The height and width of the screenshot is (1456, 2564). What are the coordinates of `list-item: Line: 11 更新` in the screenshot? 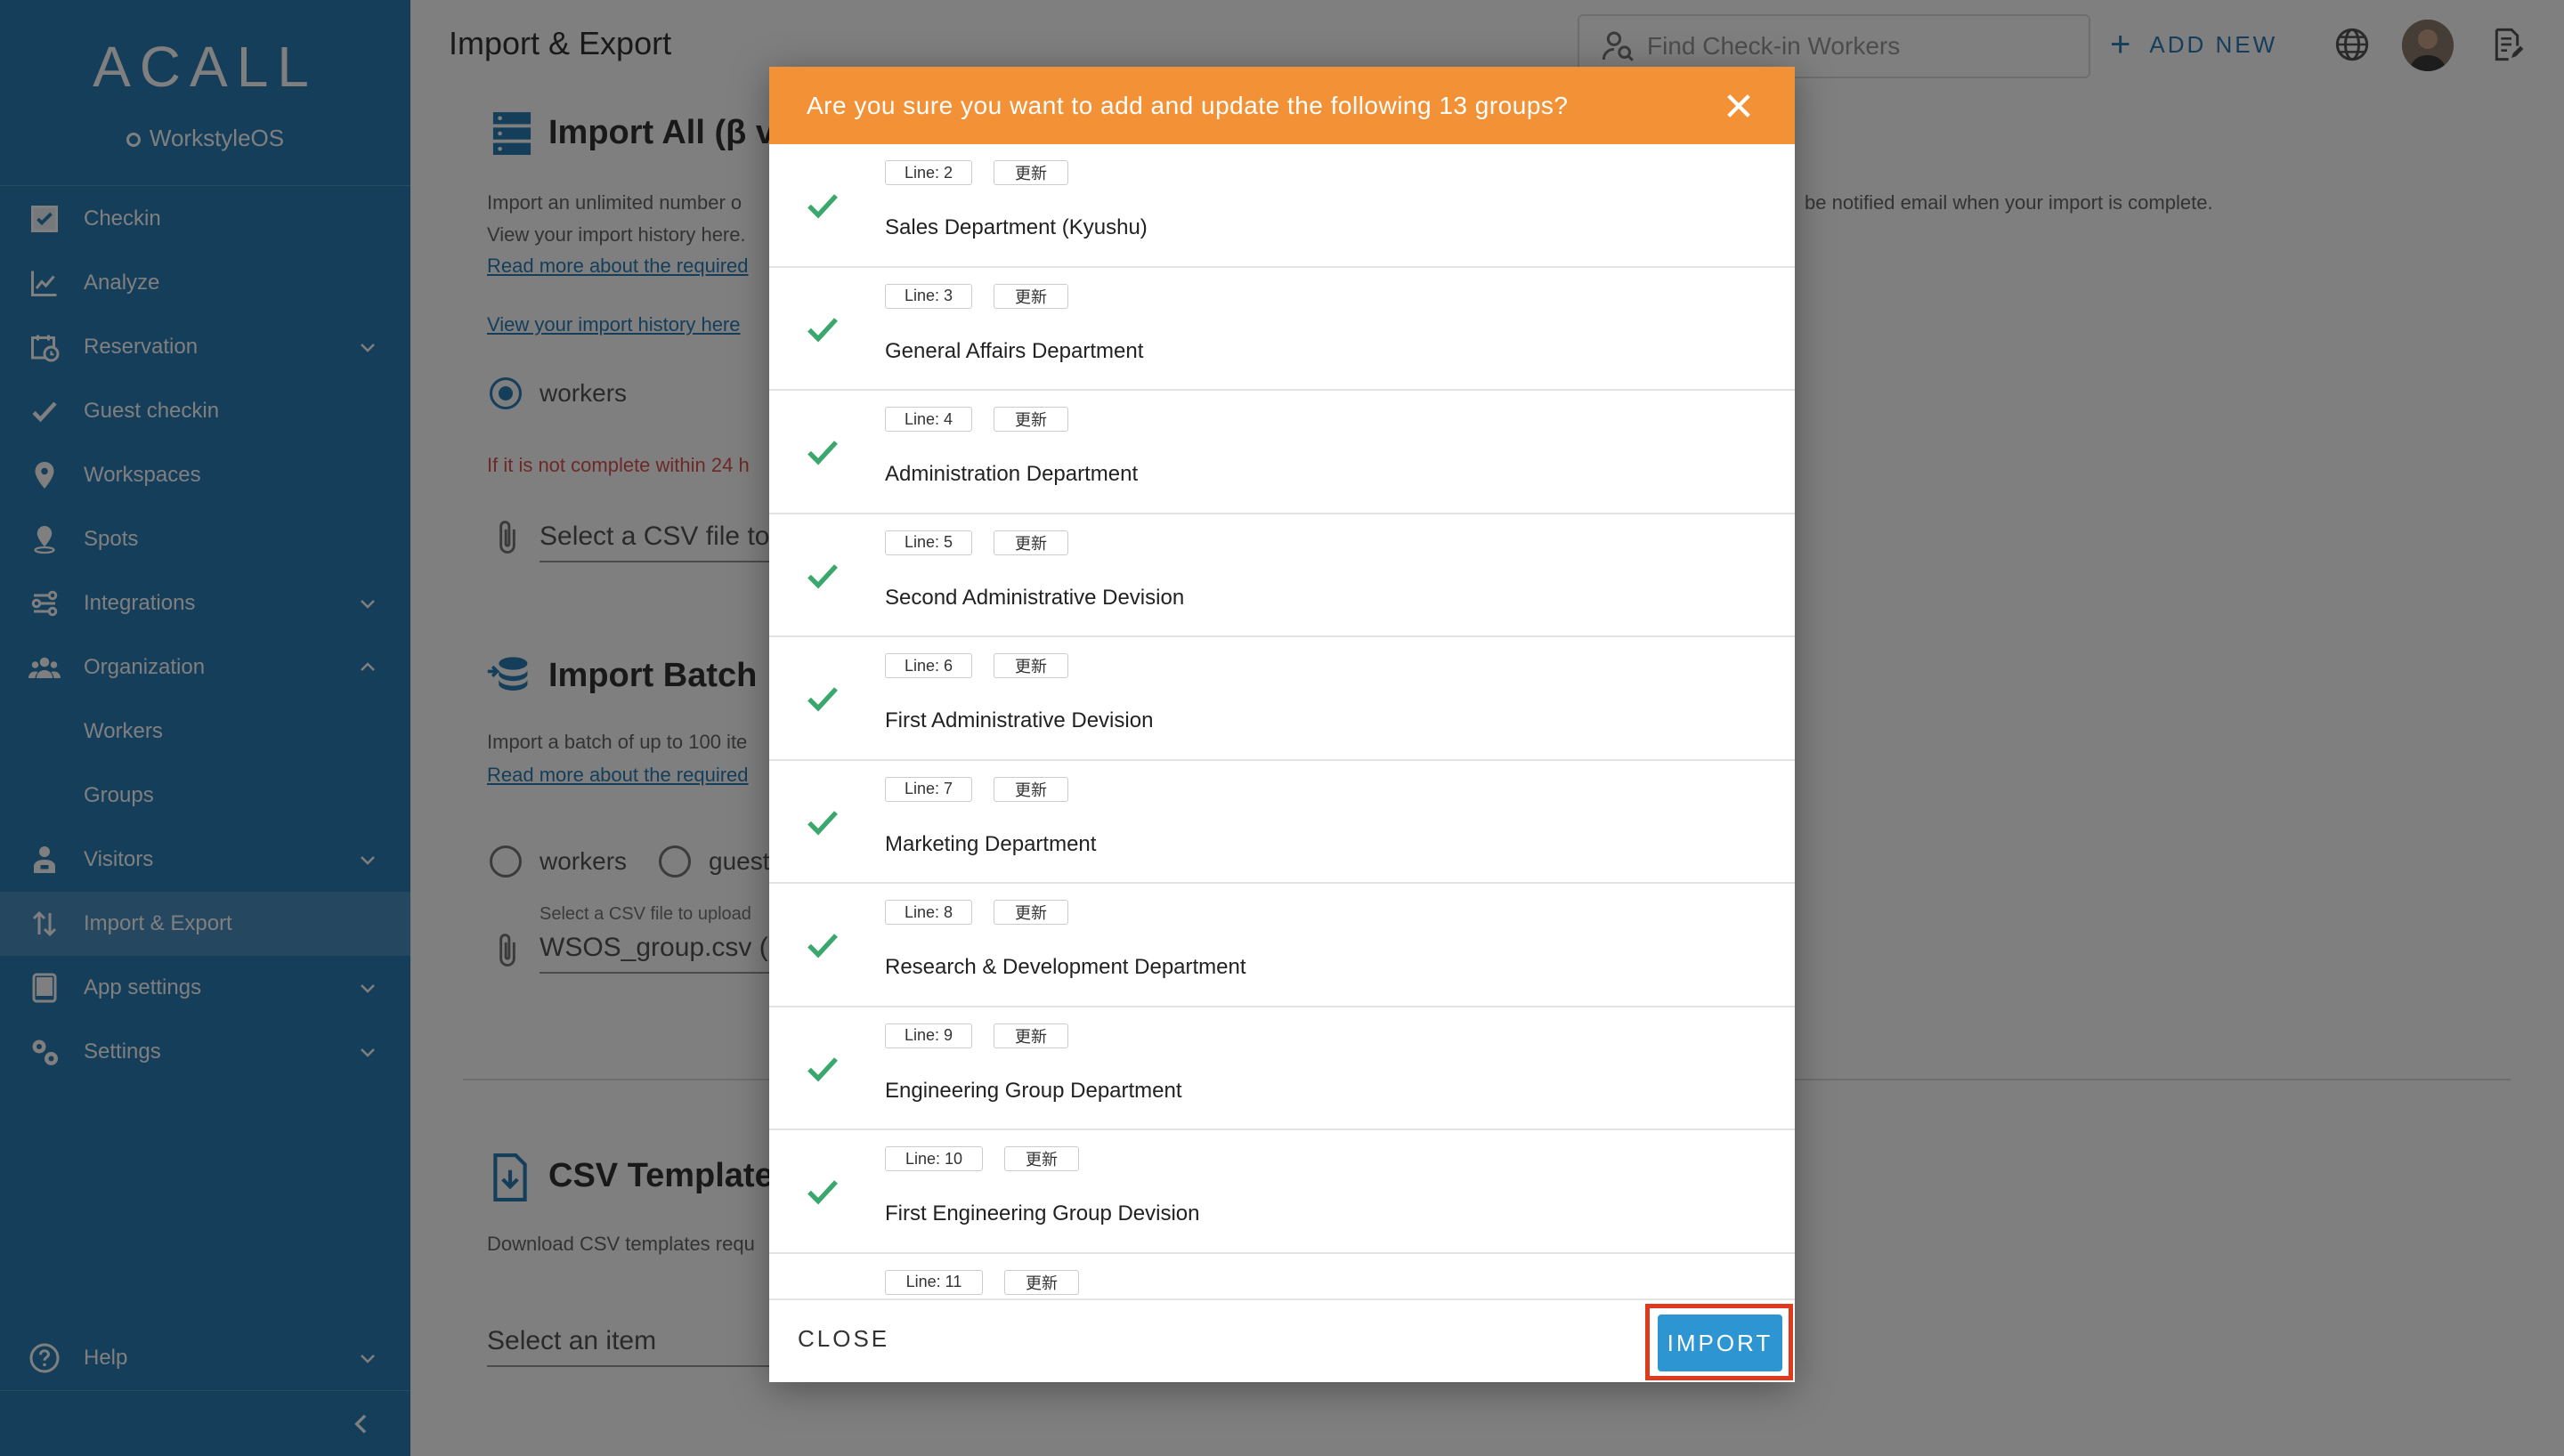 It's located at (1282, 1276).